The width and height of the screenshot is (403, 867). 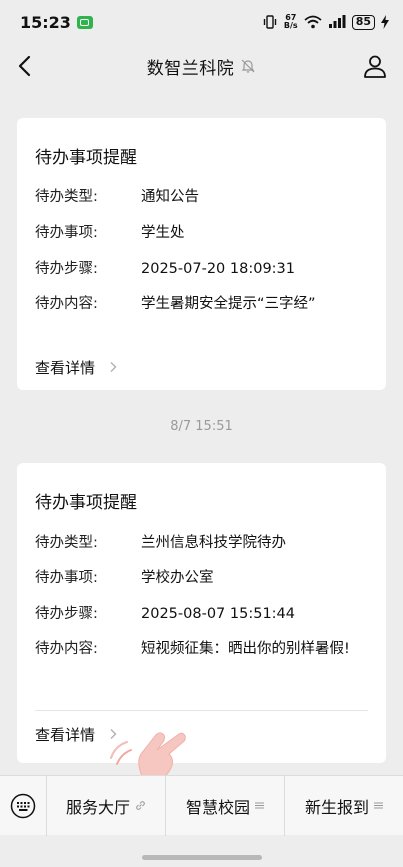 I want to click on status-left: 15:23, so click(x=56, y=22).